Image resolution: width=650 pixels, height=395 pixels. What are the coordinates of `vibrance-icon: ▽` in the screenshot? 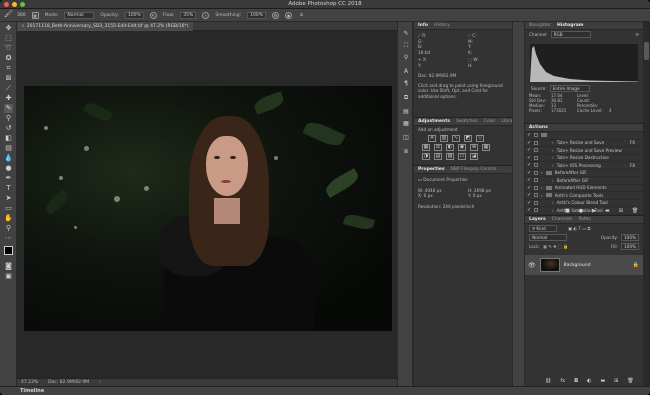 It's located at (480, 138).